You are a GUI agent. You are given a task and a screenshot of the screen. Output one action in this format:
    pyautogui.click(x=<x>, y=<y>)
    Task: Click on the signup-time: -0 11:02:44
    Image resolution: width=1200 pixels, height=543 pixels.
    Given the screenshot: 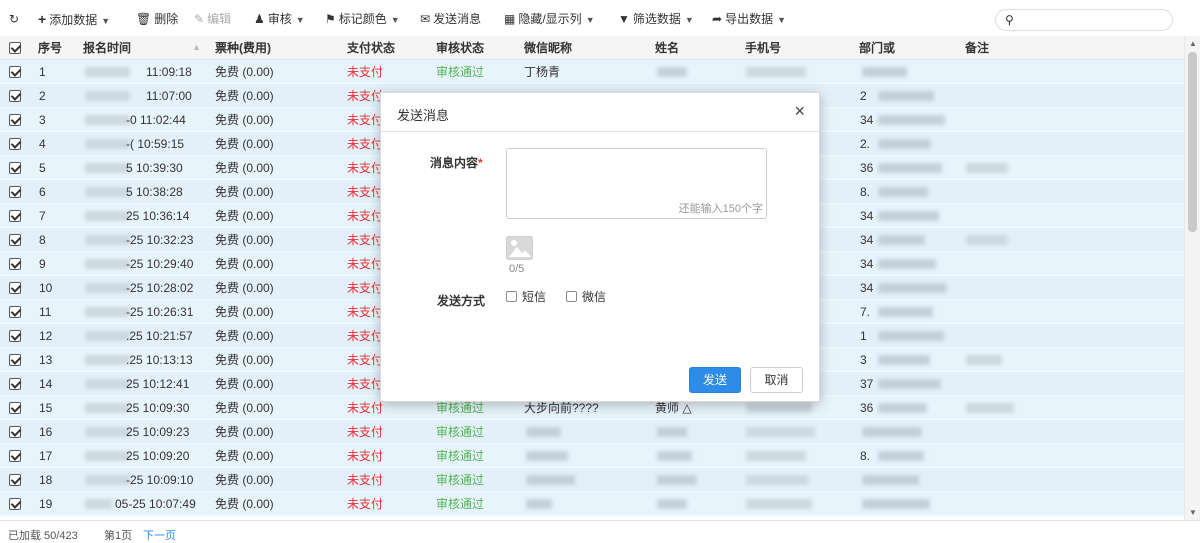 What is the action you would take?
    pyautogui.click(x=156, y=120)
    